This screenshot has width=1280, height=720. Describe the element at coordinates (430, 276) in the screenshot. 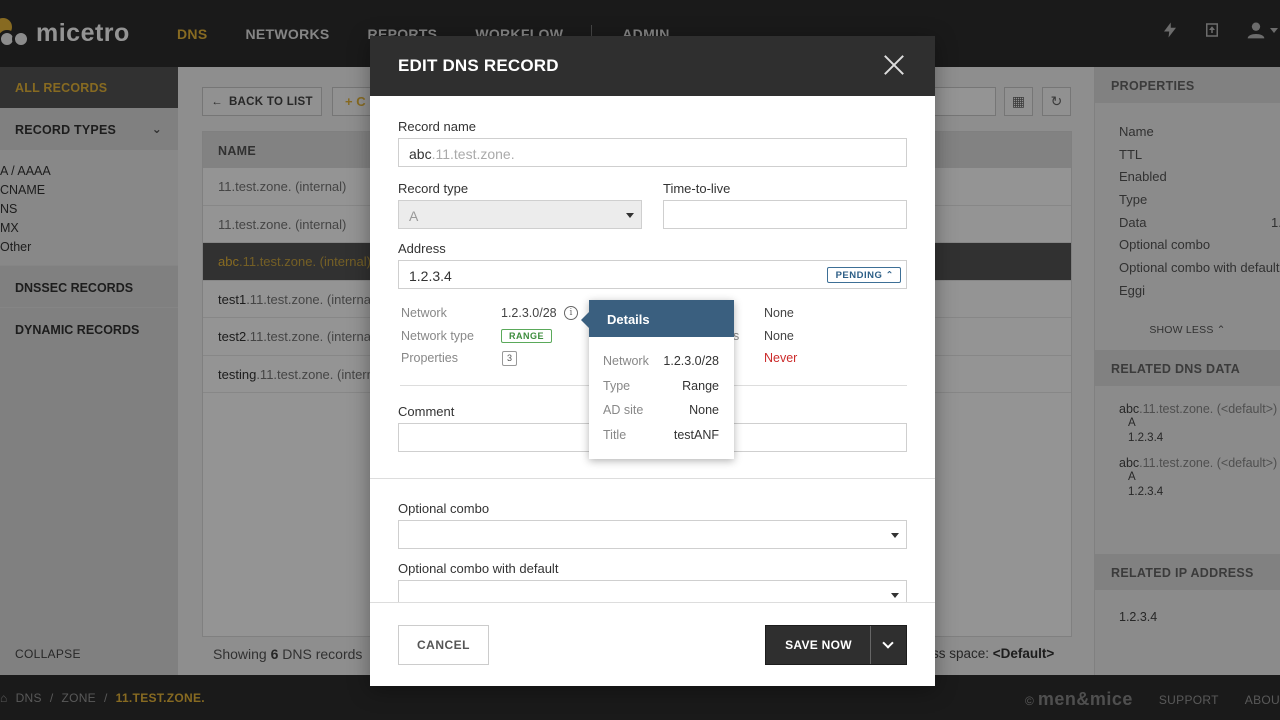

I see `address-value: 1.2.3.4` at that location.